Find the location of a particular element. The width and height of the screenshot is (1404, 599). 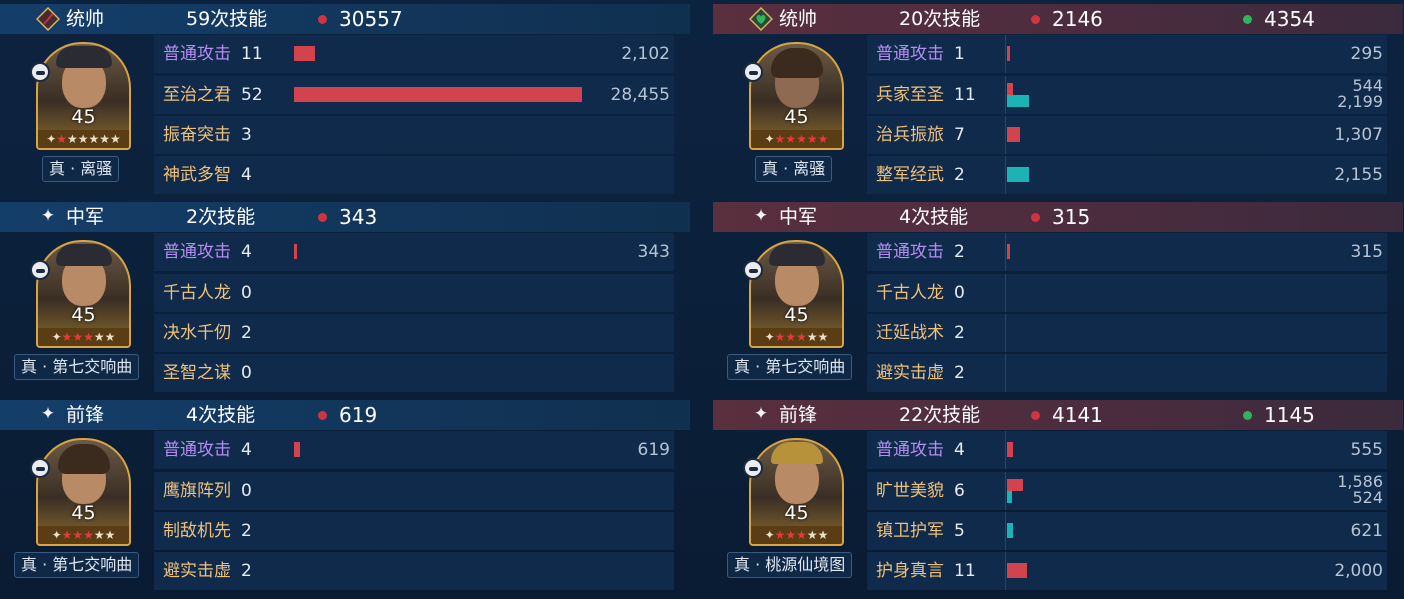

skill-row: 制敌机先 2 is located at coordinates (414, 531).